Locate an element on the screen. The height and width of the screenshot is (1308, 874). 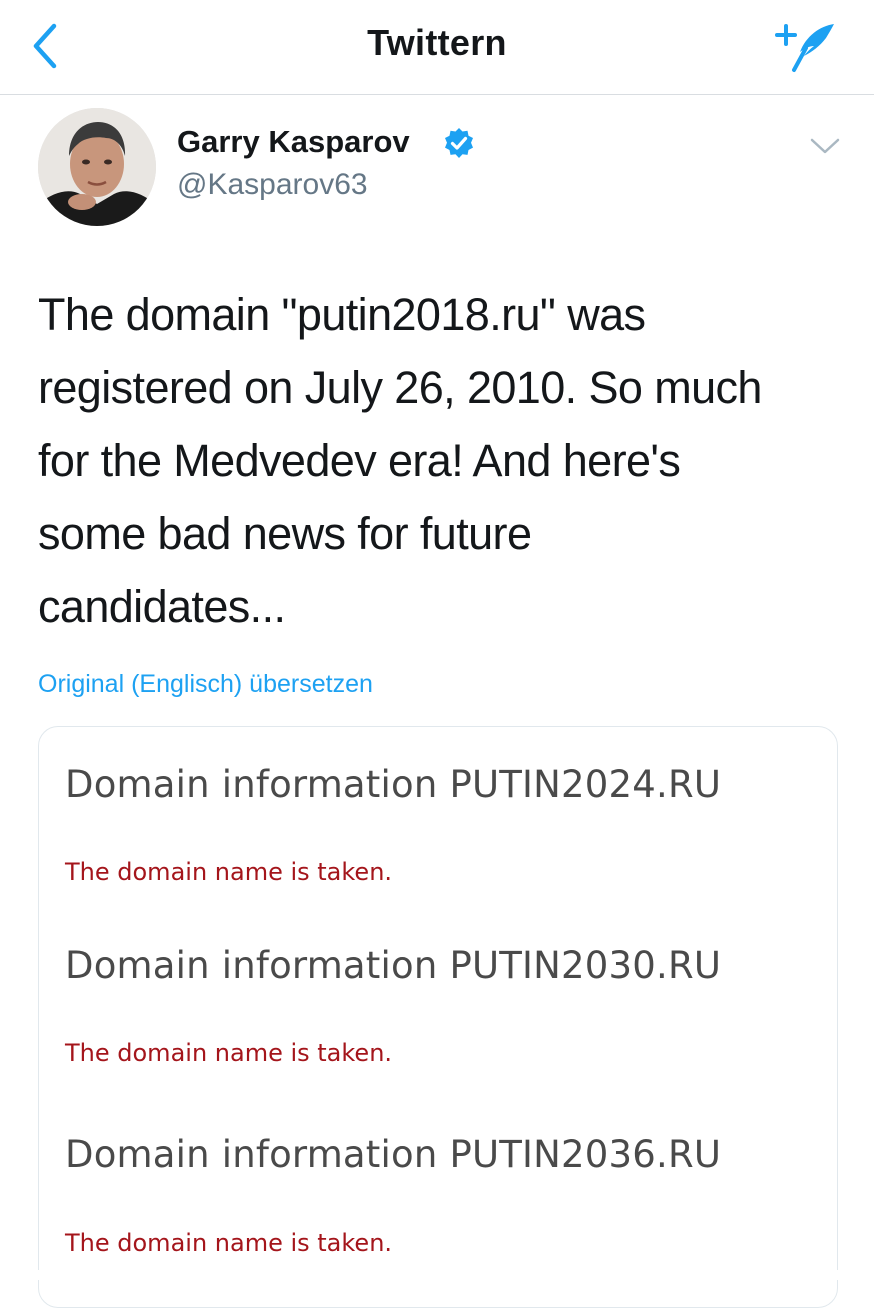
chevron-down-icon is located at coordinates (825, 146).